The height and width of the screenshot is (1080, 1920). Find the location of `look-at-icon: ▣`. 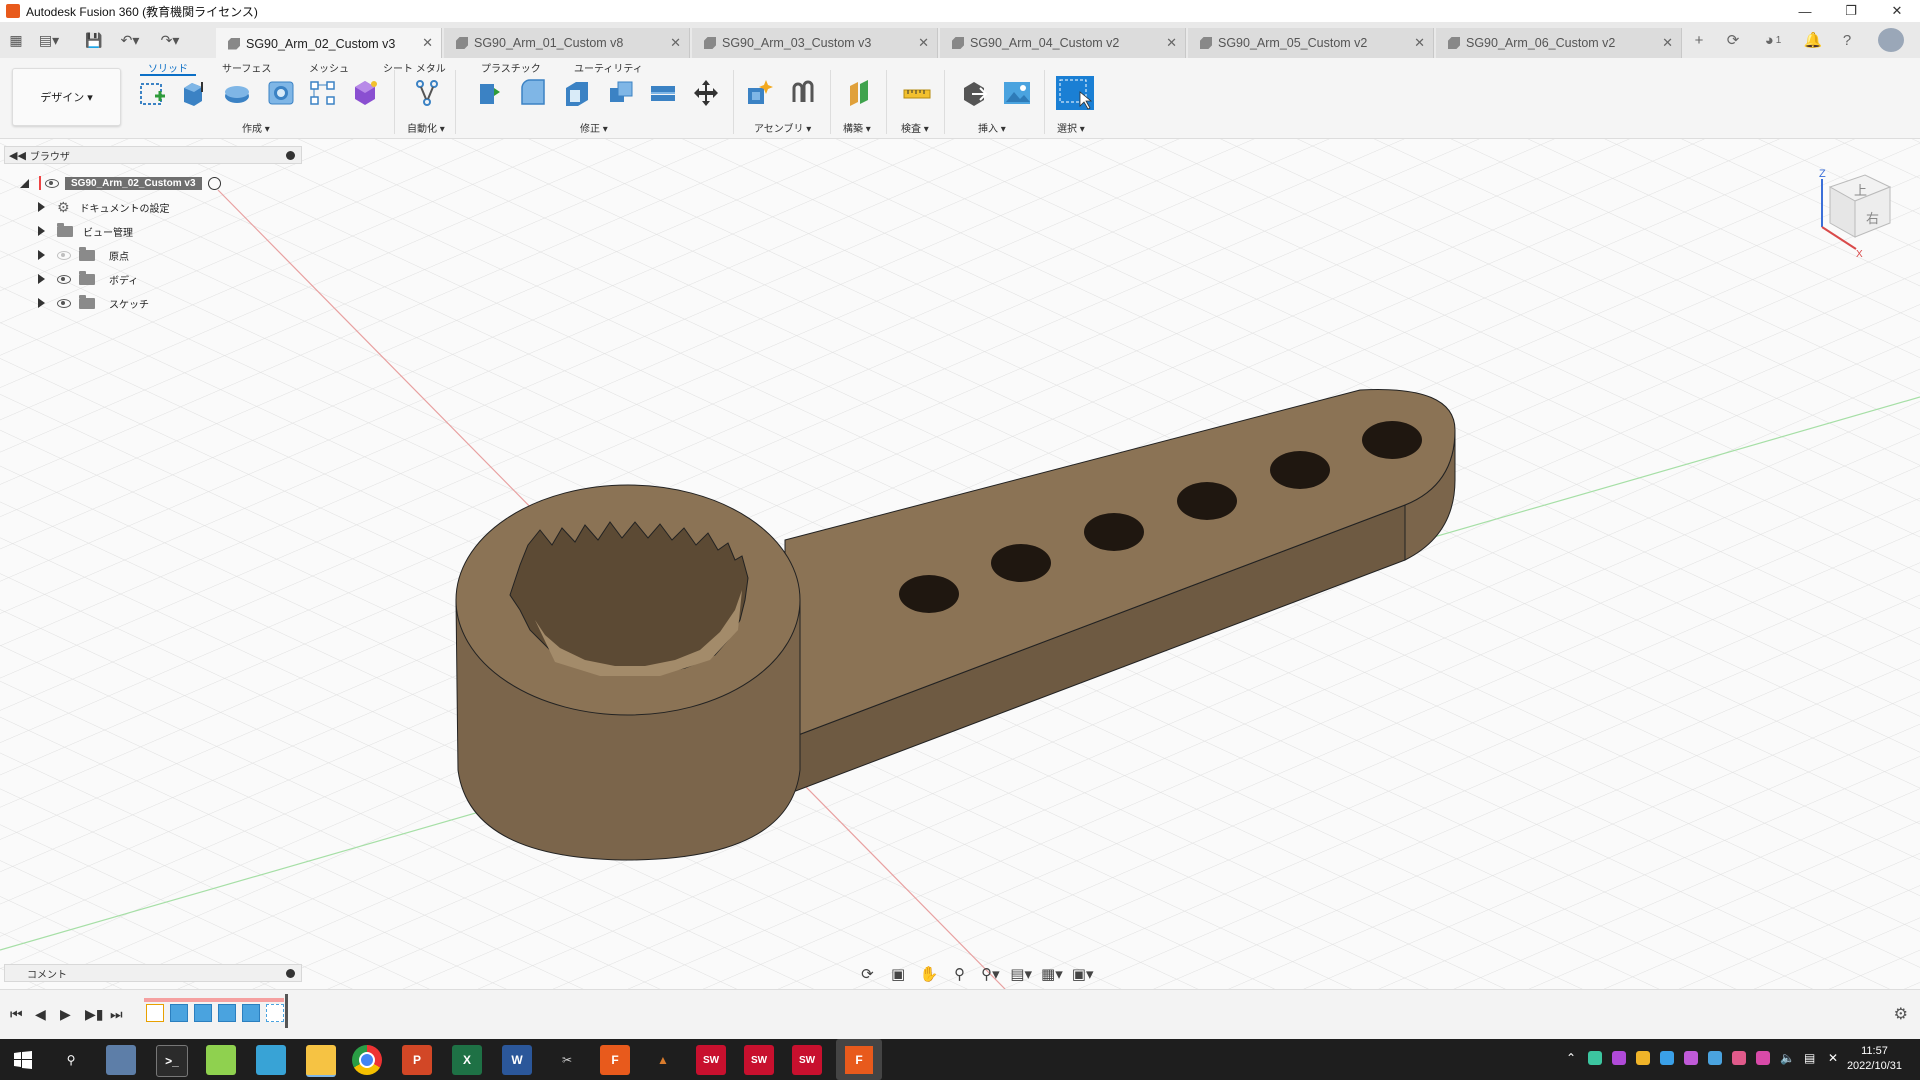

look-at-icon: ▣ is located at coordinates (898, 974).